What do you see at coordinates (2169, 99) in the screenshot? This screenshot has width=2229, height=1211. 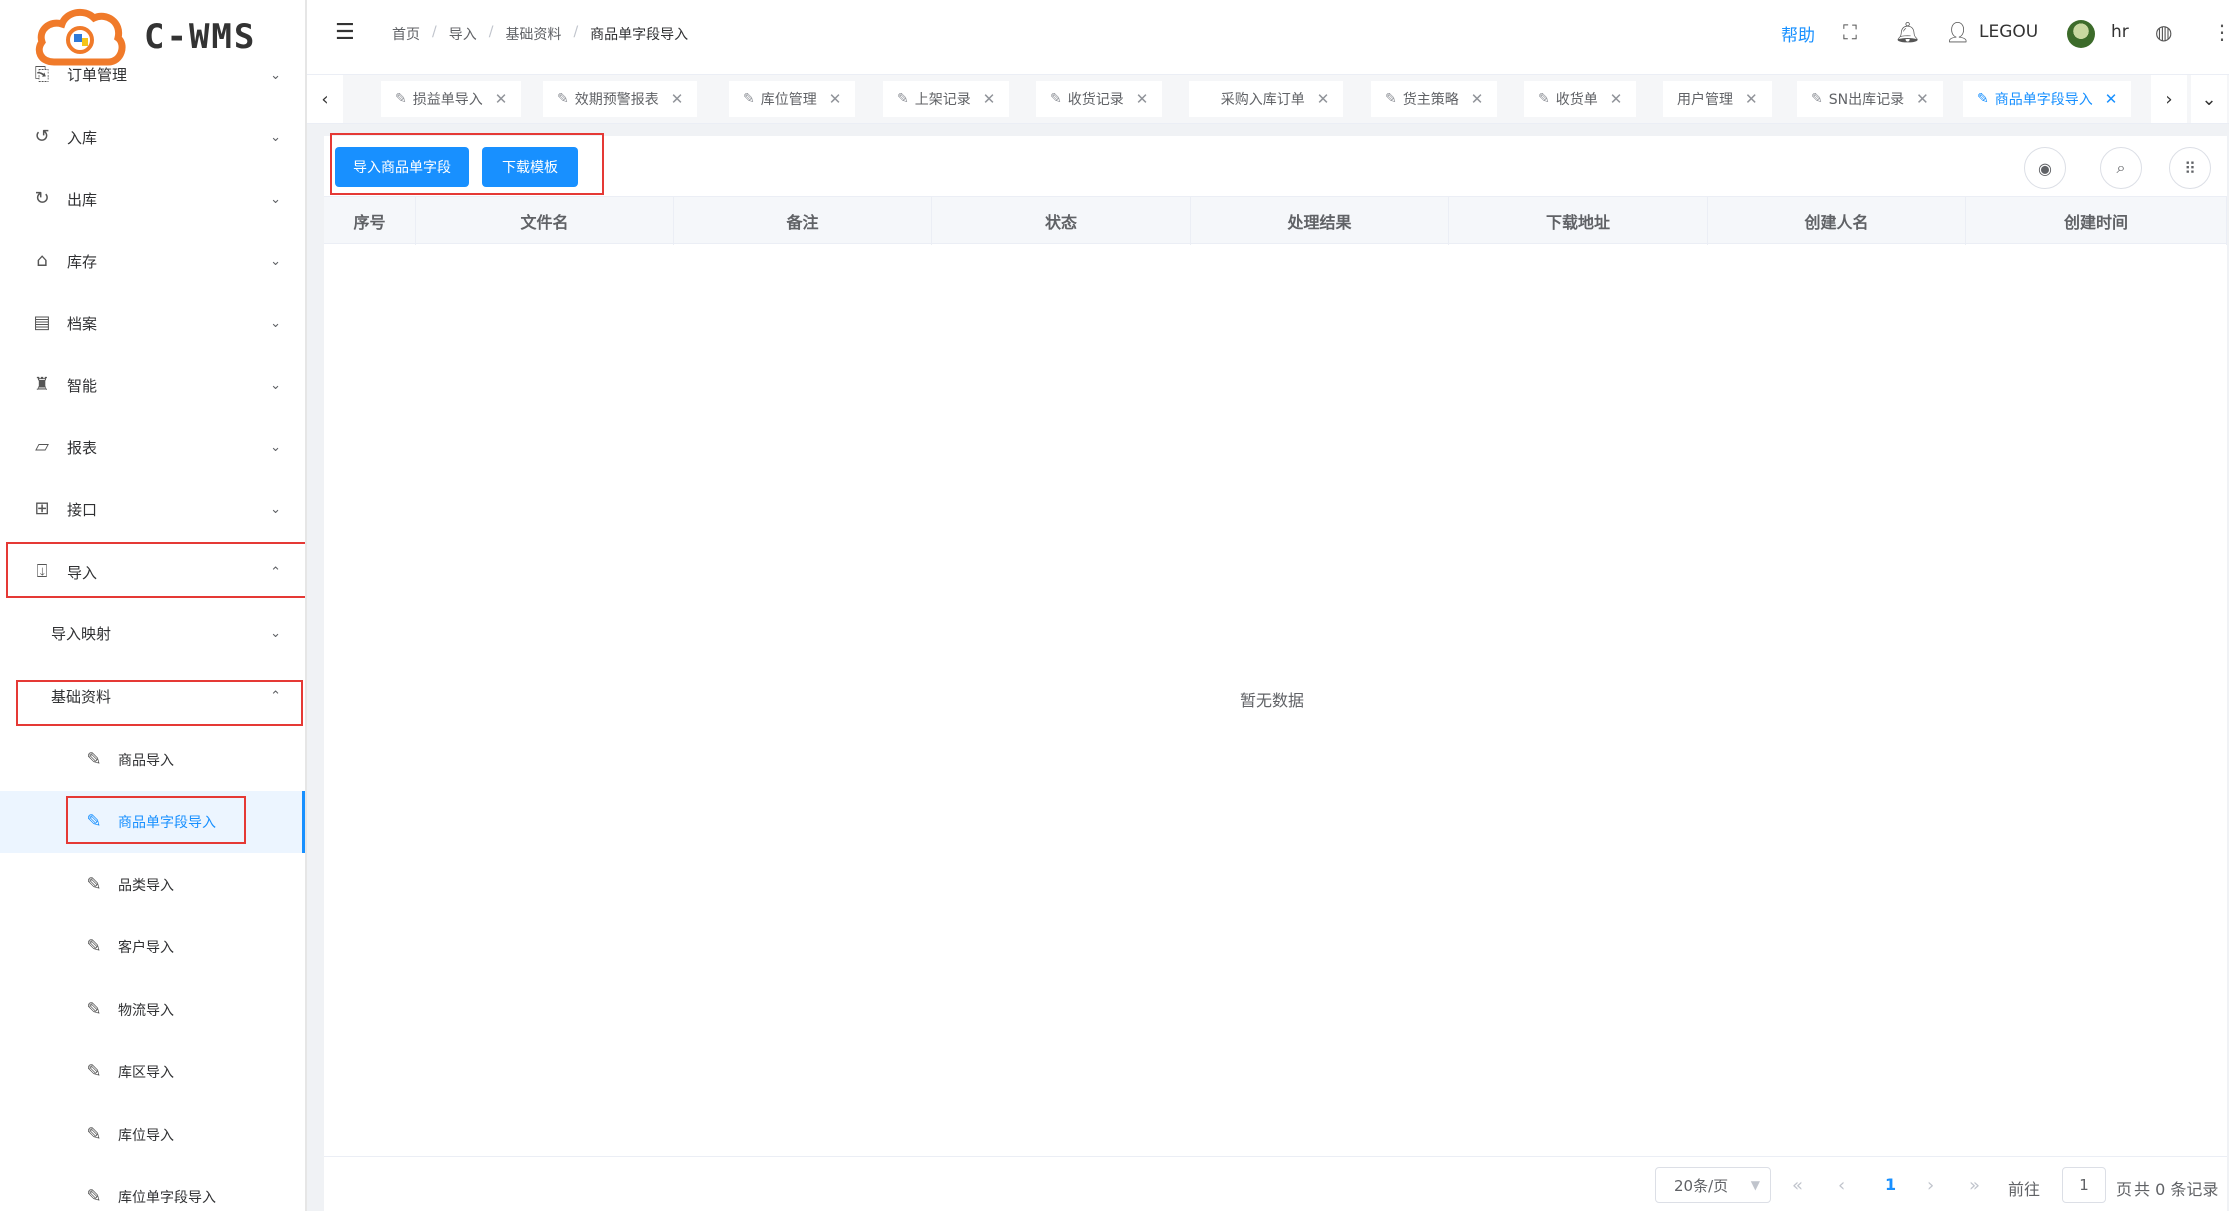 I see `tags-scroll-right-button: ›` at bounding box center [2169, 99].